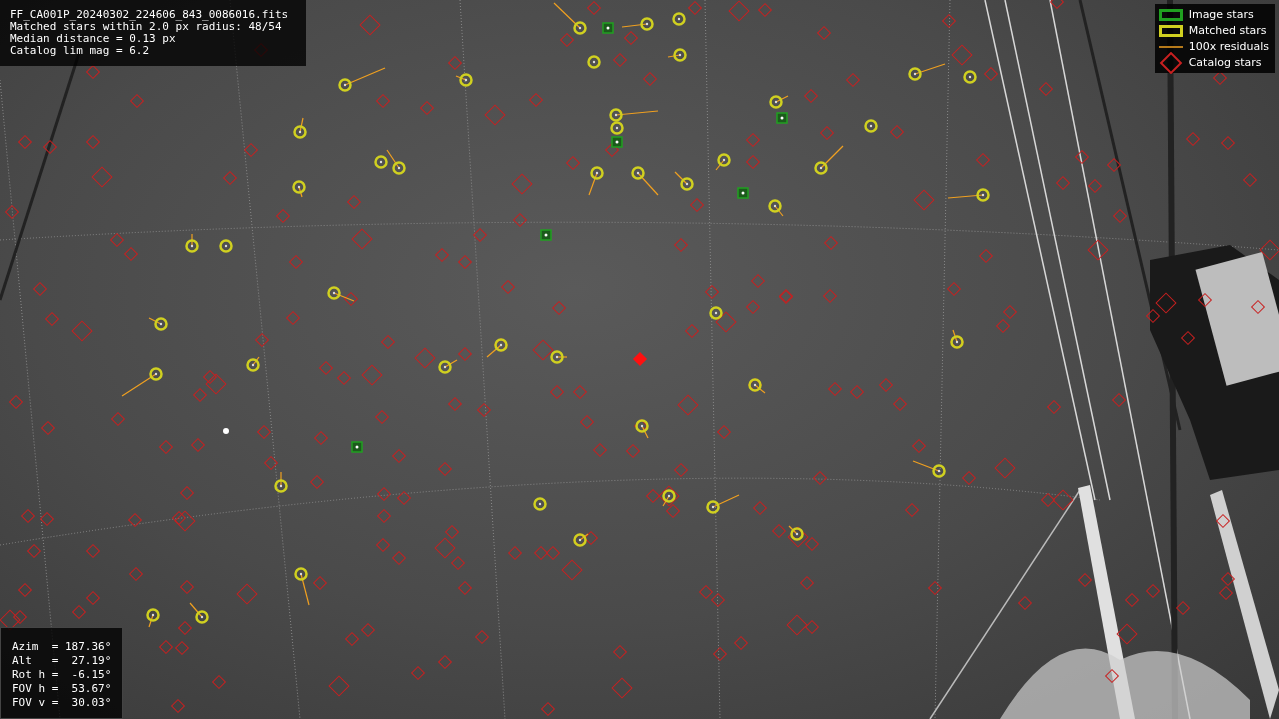 This screenshot has width=1279, height=719. Describe the element at coordinates (62, 675) in the screenshot. I see `pointing-text: Rot h = -6.15°` at that location.